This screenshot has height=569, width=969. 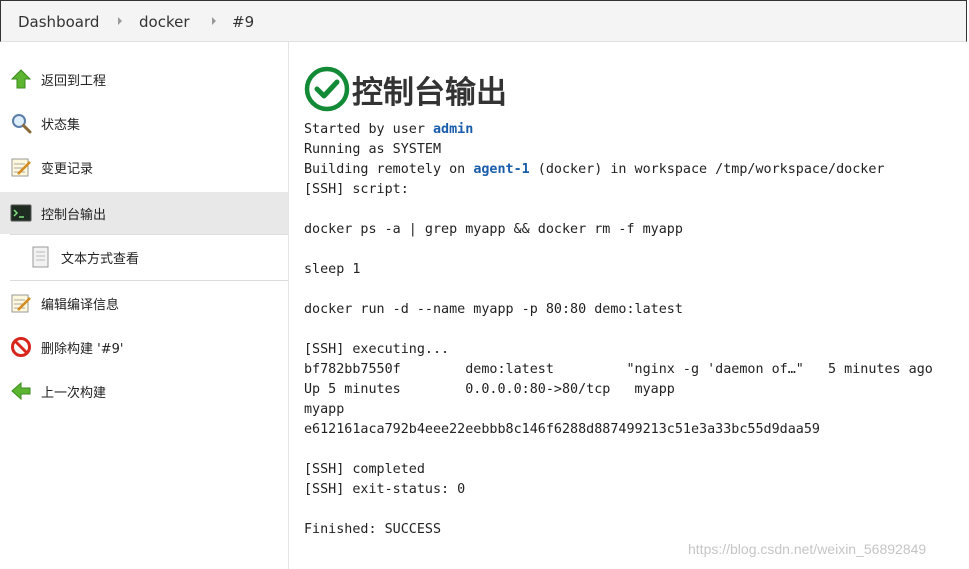 What do you see at coordinates (74, 215) in the screenshot?
I see `sidebar-item-label: 控制台输出` at bounding box center [74, 215].